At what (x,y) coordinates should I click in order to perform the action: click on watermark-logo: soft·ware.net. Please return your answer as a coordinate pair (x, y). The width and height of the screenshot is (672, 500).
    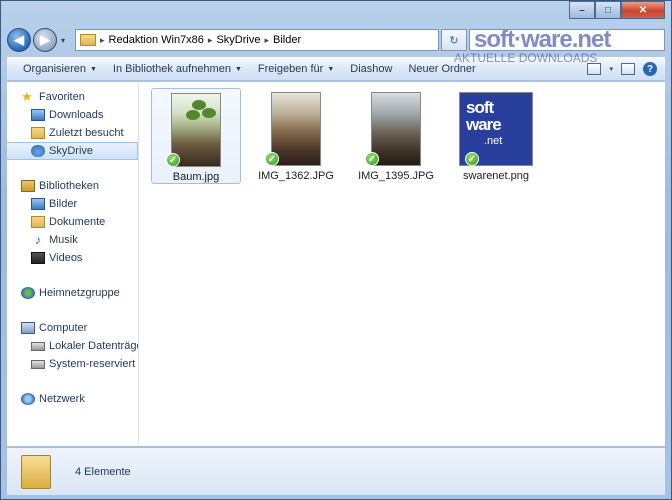
    Looking at the image, I should click on (542, 40).